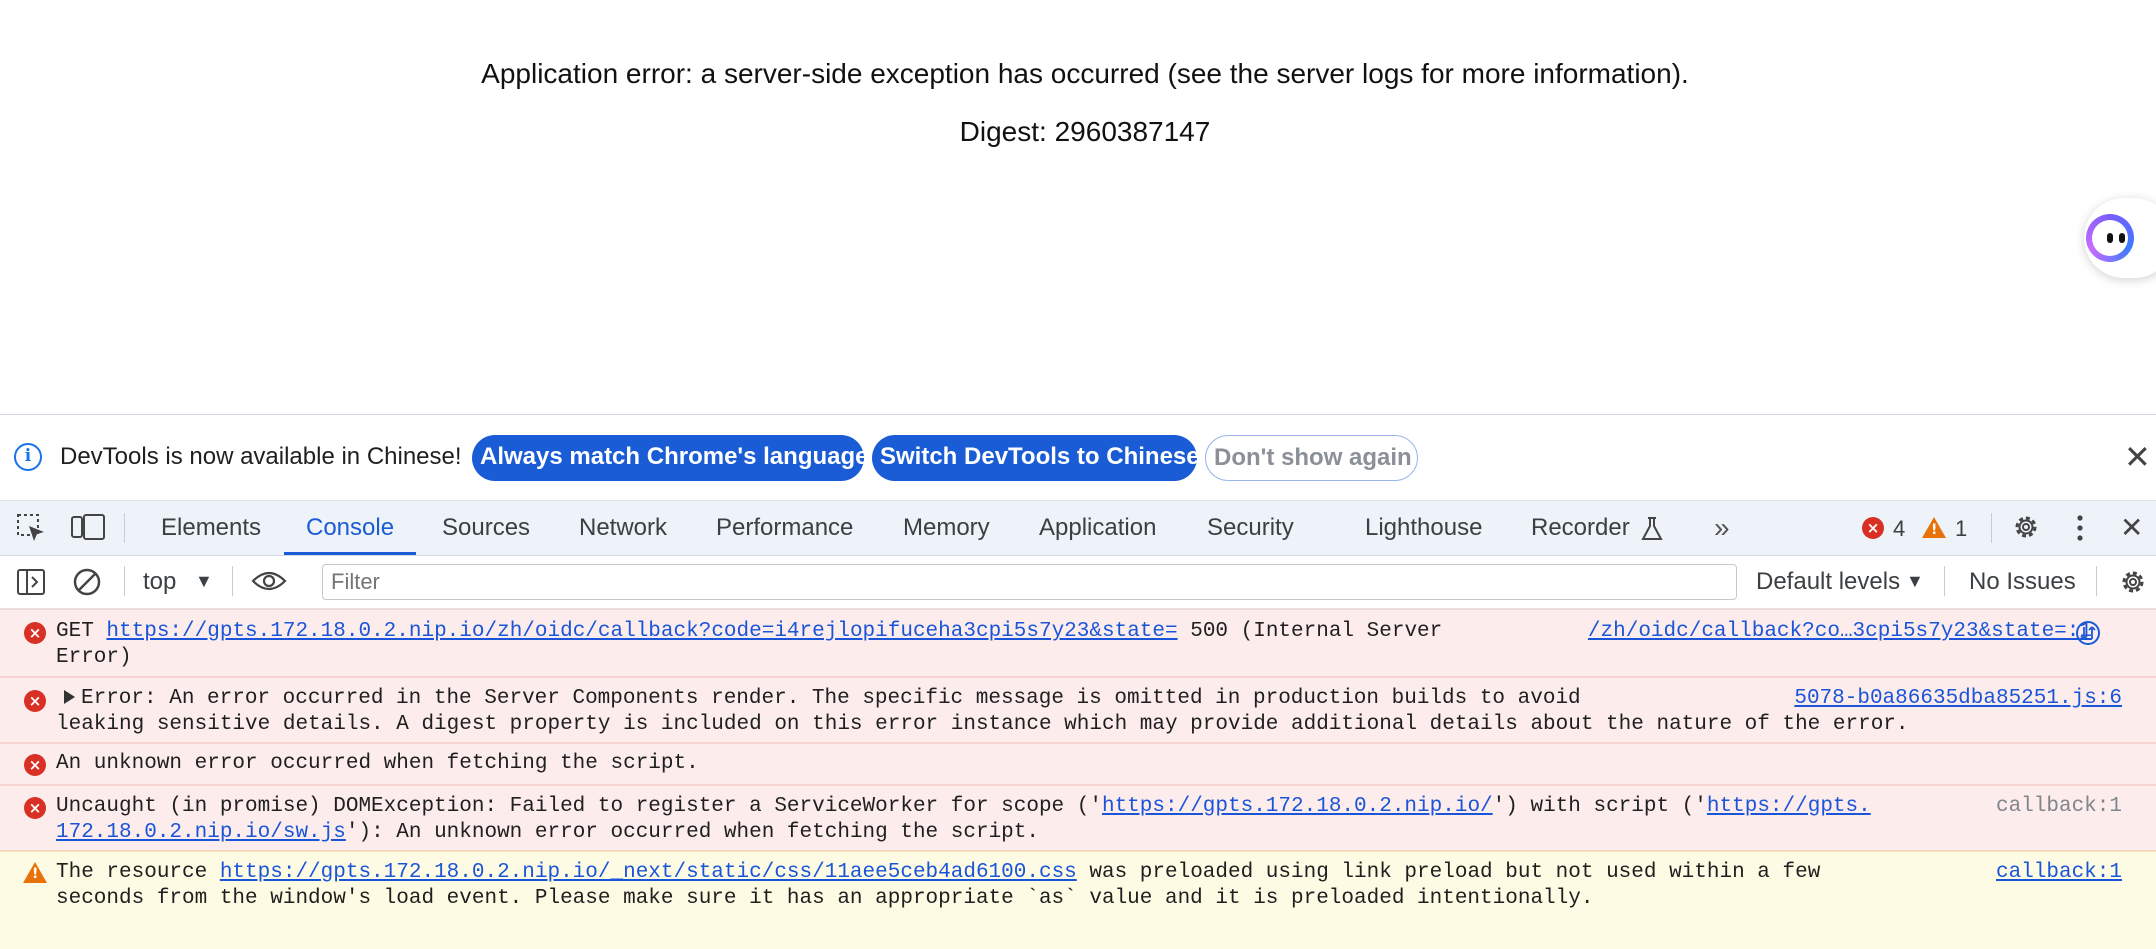 This screenshot has height=949, width=2156. Describe the element at coordinates (946, 528) in the screenshot. I see `tab-memory: Memory` at that location.